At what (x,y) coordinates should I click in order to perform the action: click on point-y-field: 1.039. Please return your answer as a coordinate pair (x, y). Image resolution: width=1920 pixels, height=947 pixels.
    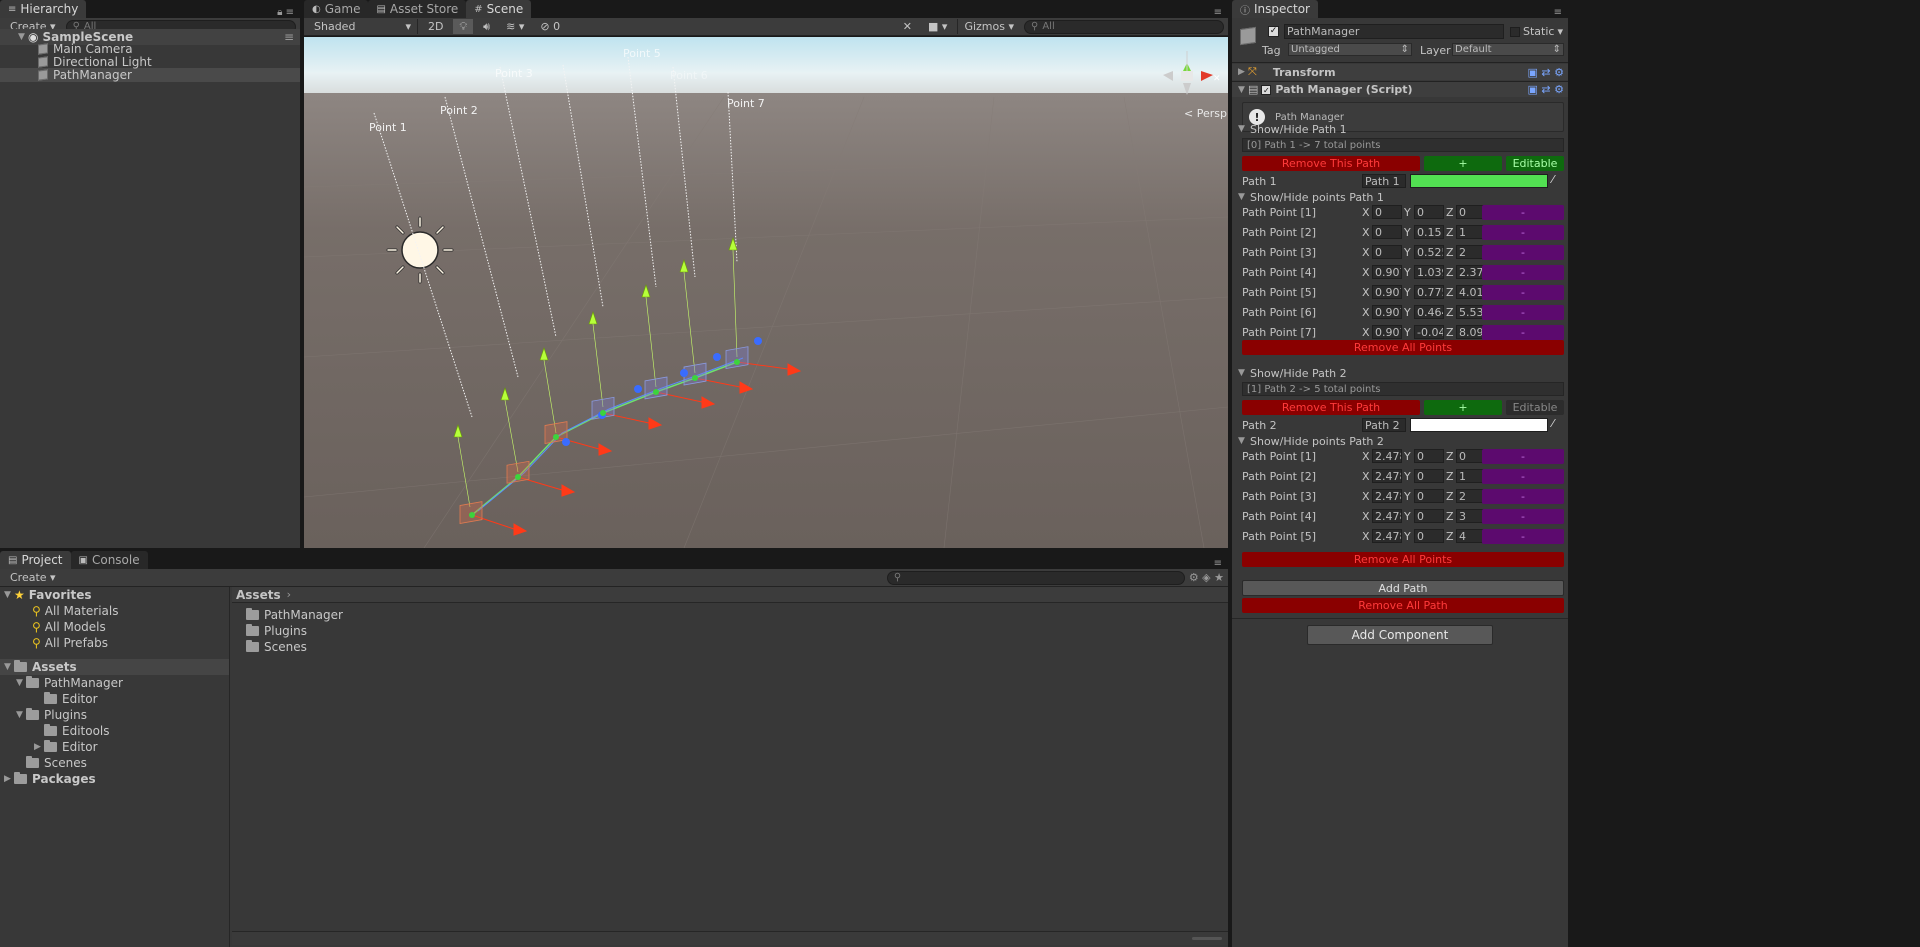
    Looking at the image, I should click on (1429, 272).